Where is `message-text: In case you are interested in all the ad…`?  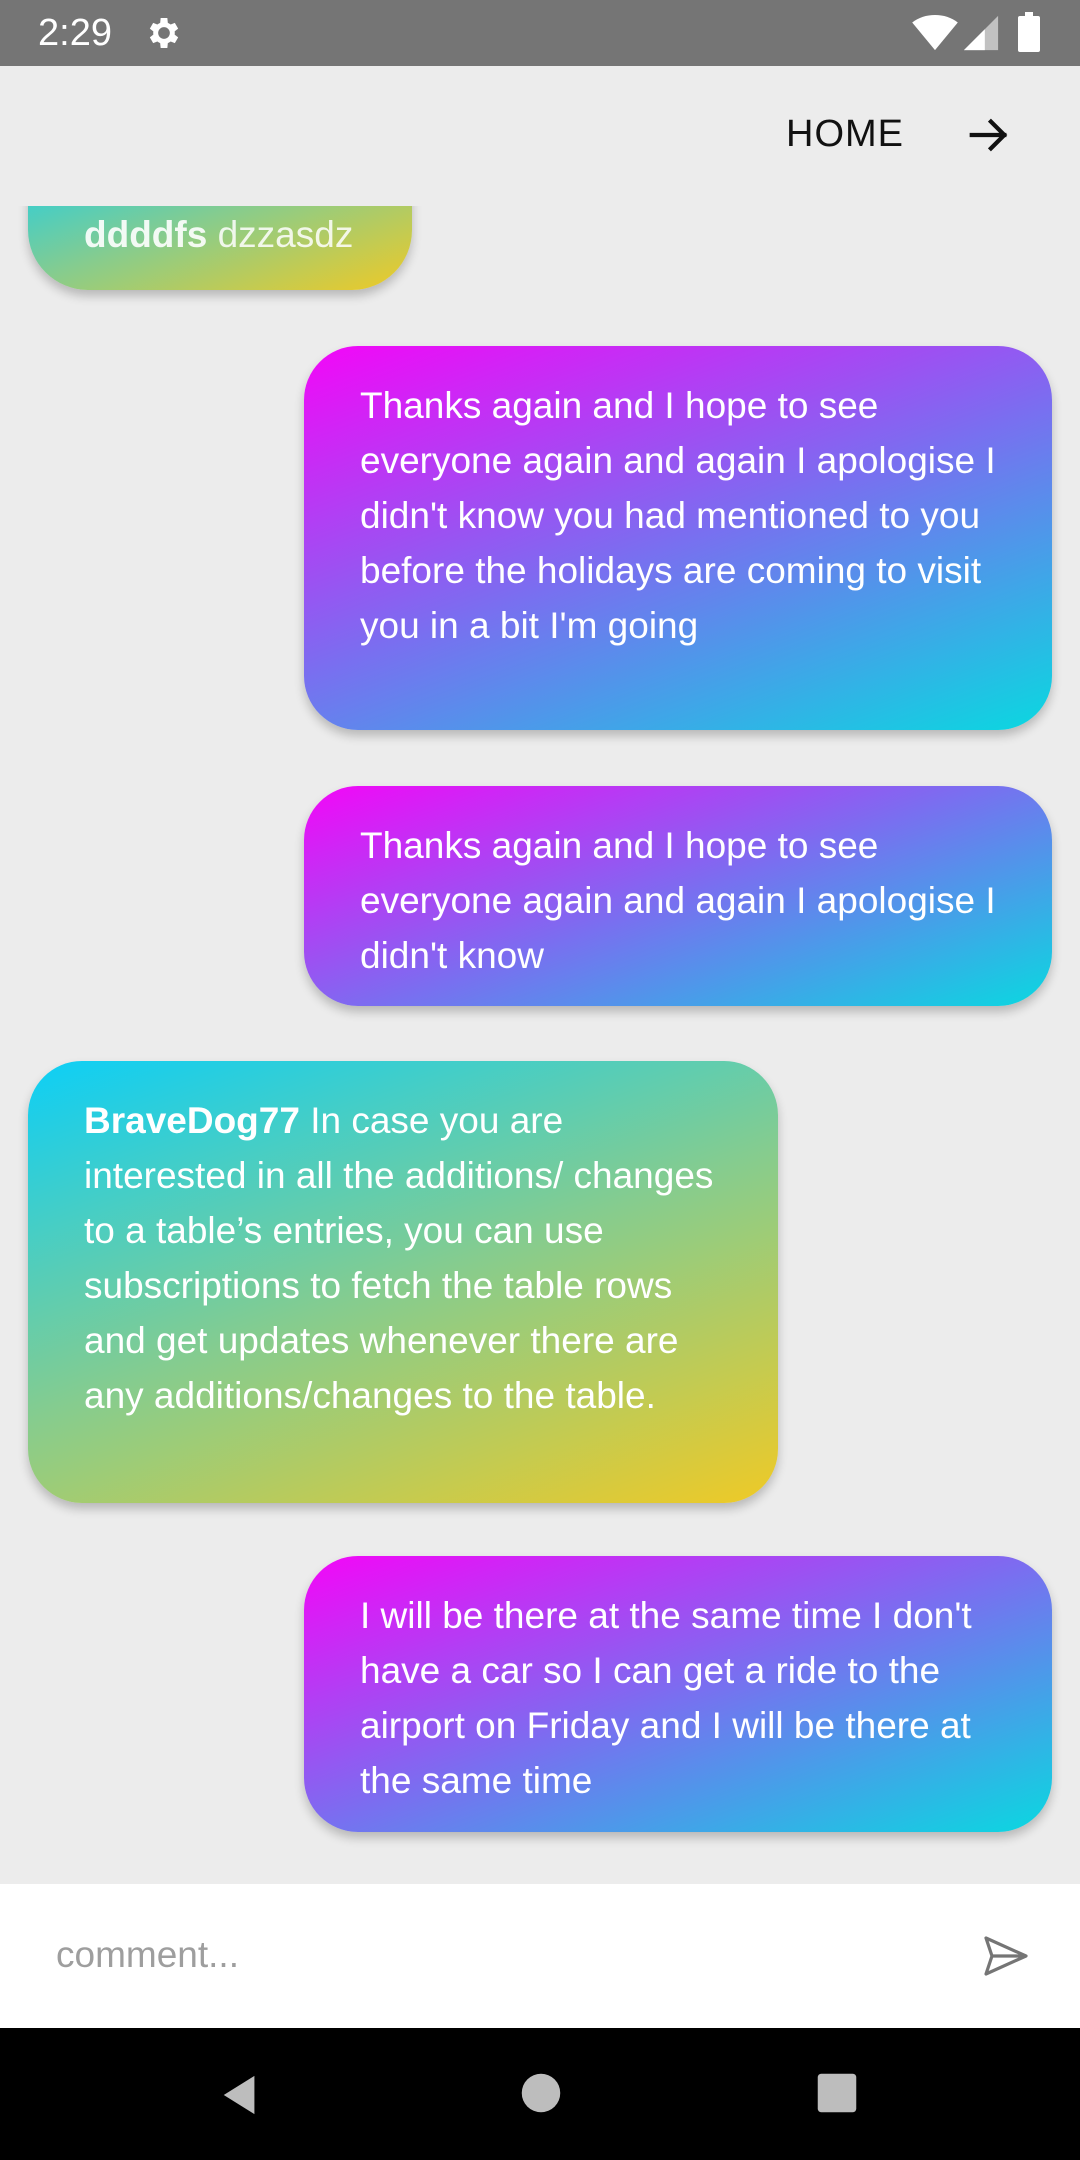
message-text: In case you are interested in all the ad… is located at coordinates (399, 1258).